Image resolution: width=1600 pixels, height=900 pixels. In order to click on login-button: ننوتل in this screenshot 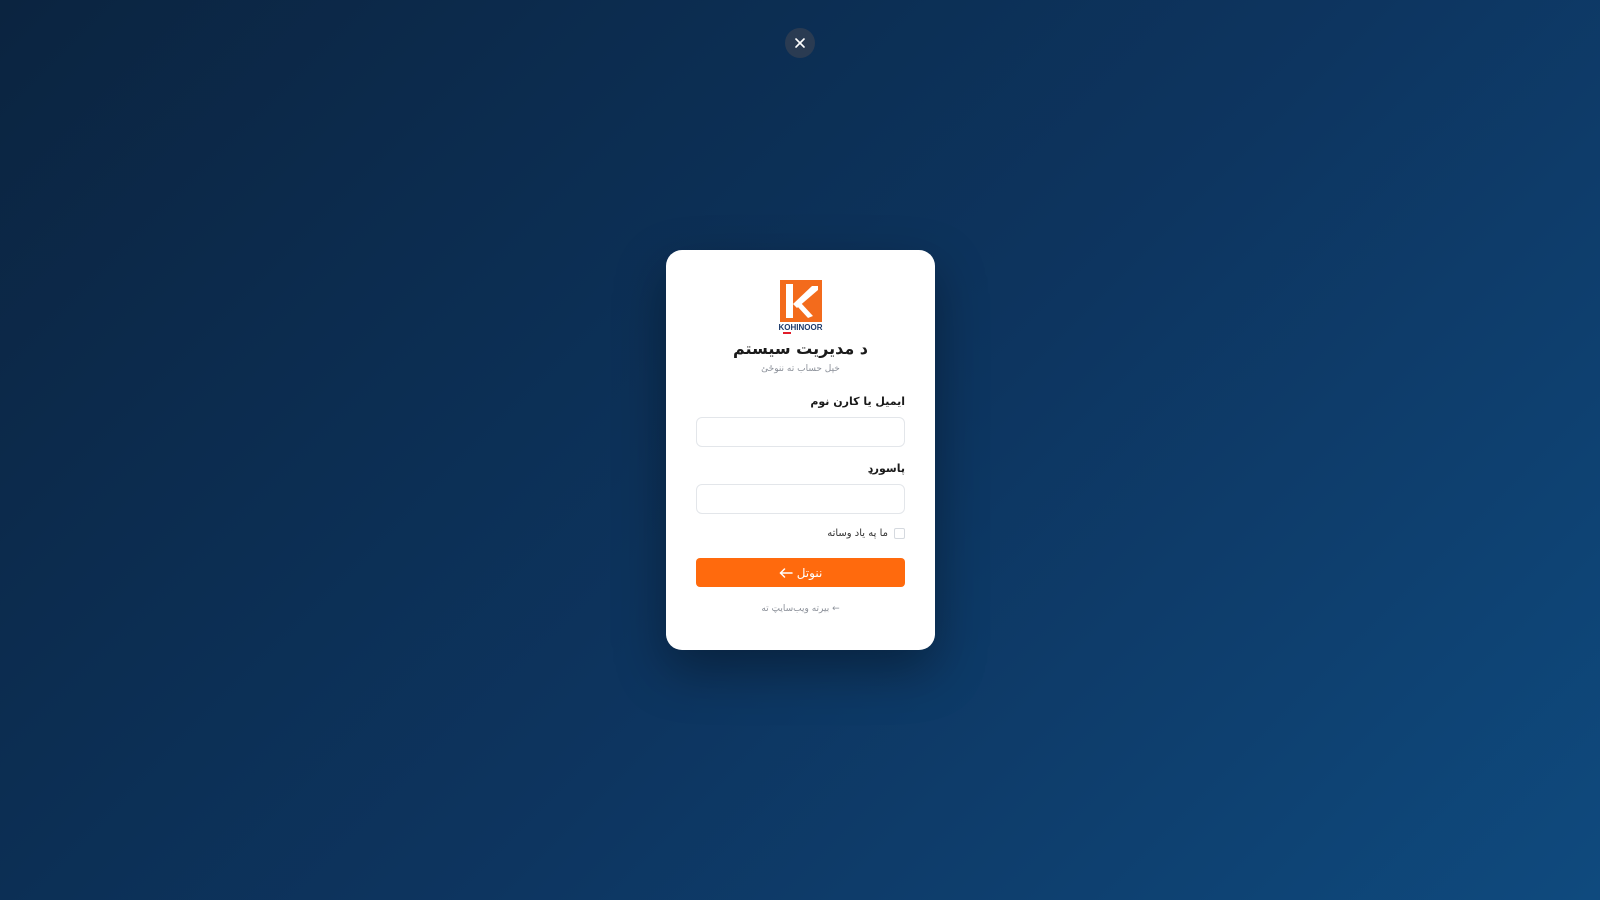, I will do `click(800, 572)`.